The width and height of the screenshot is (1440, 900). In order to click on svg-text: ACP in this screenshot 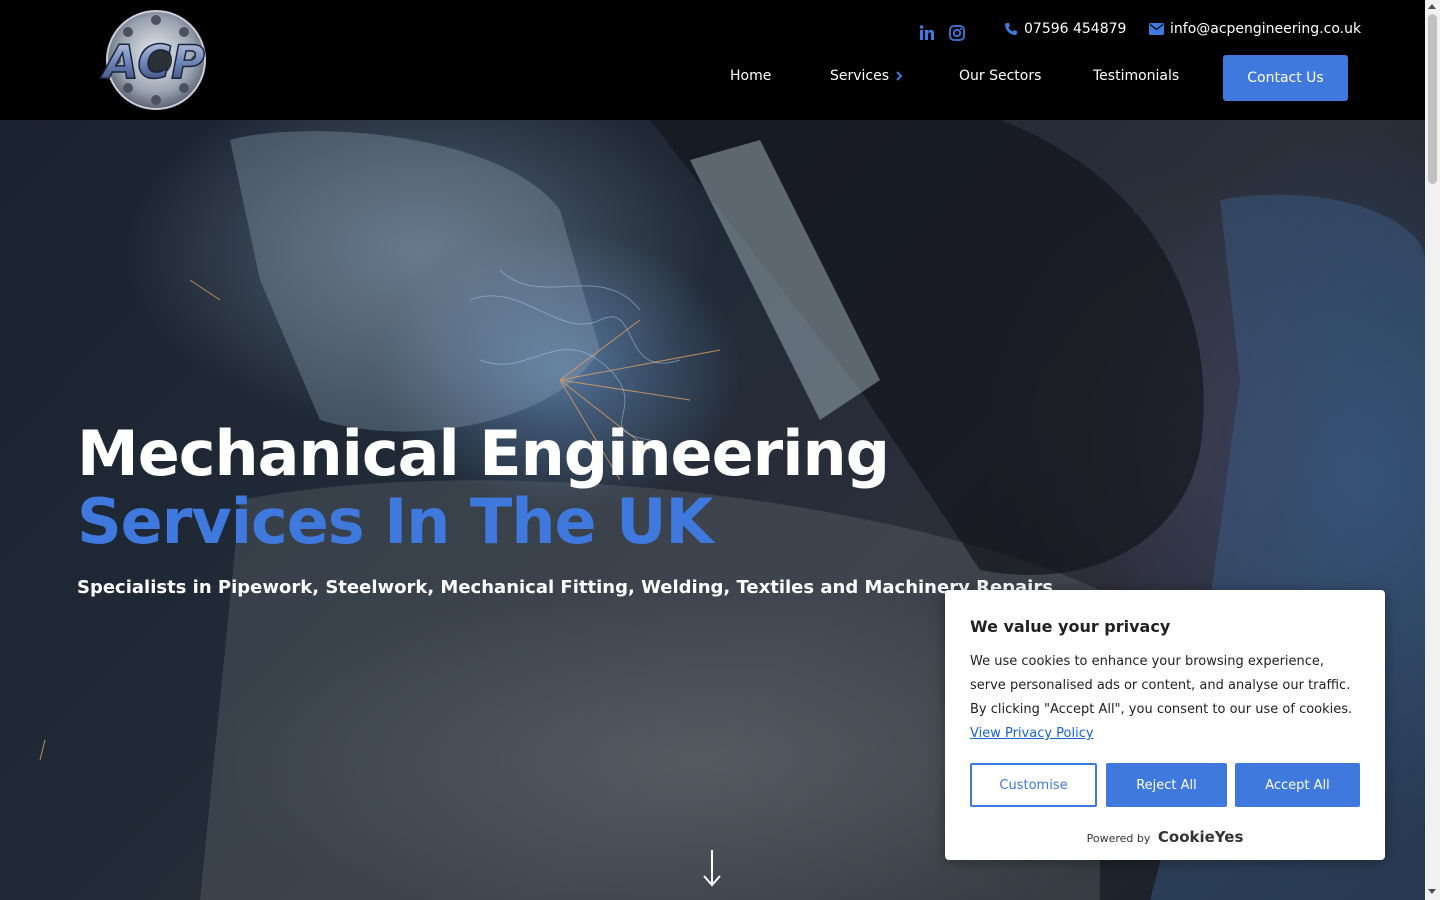, I will do `click(152, 62)`.